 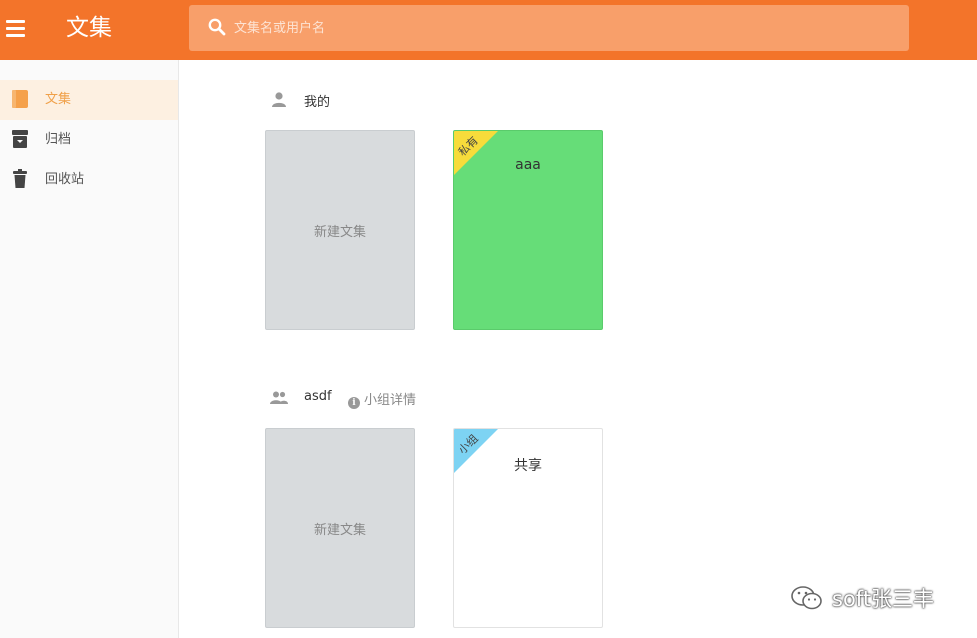 What do you see at coordinates (16, 29) in the screenshot?
I see `hamburger-menu-icon` at bounding box center [16, 29].